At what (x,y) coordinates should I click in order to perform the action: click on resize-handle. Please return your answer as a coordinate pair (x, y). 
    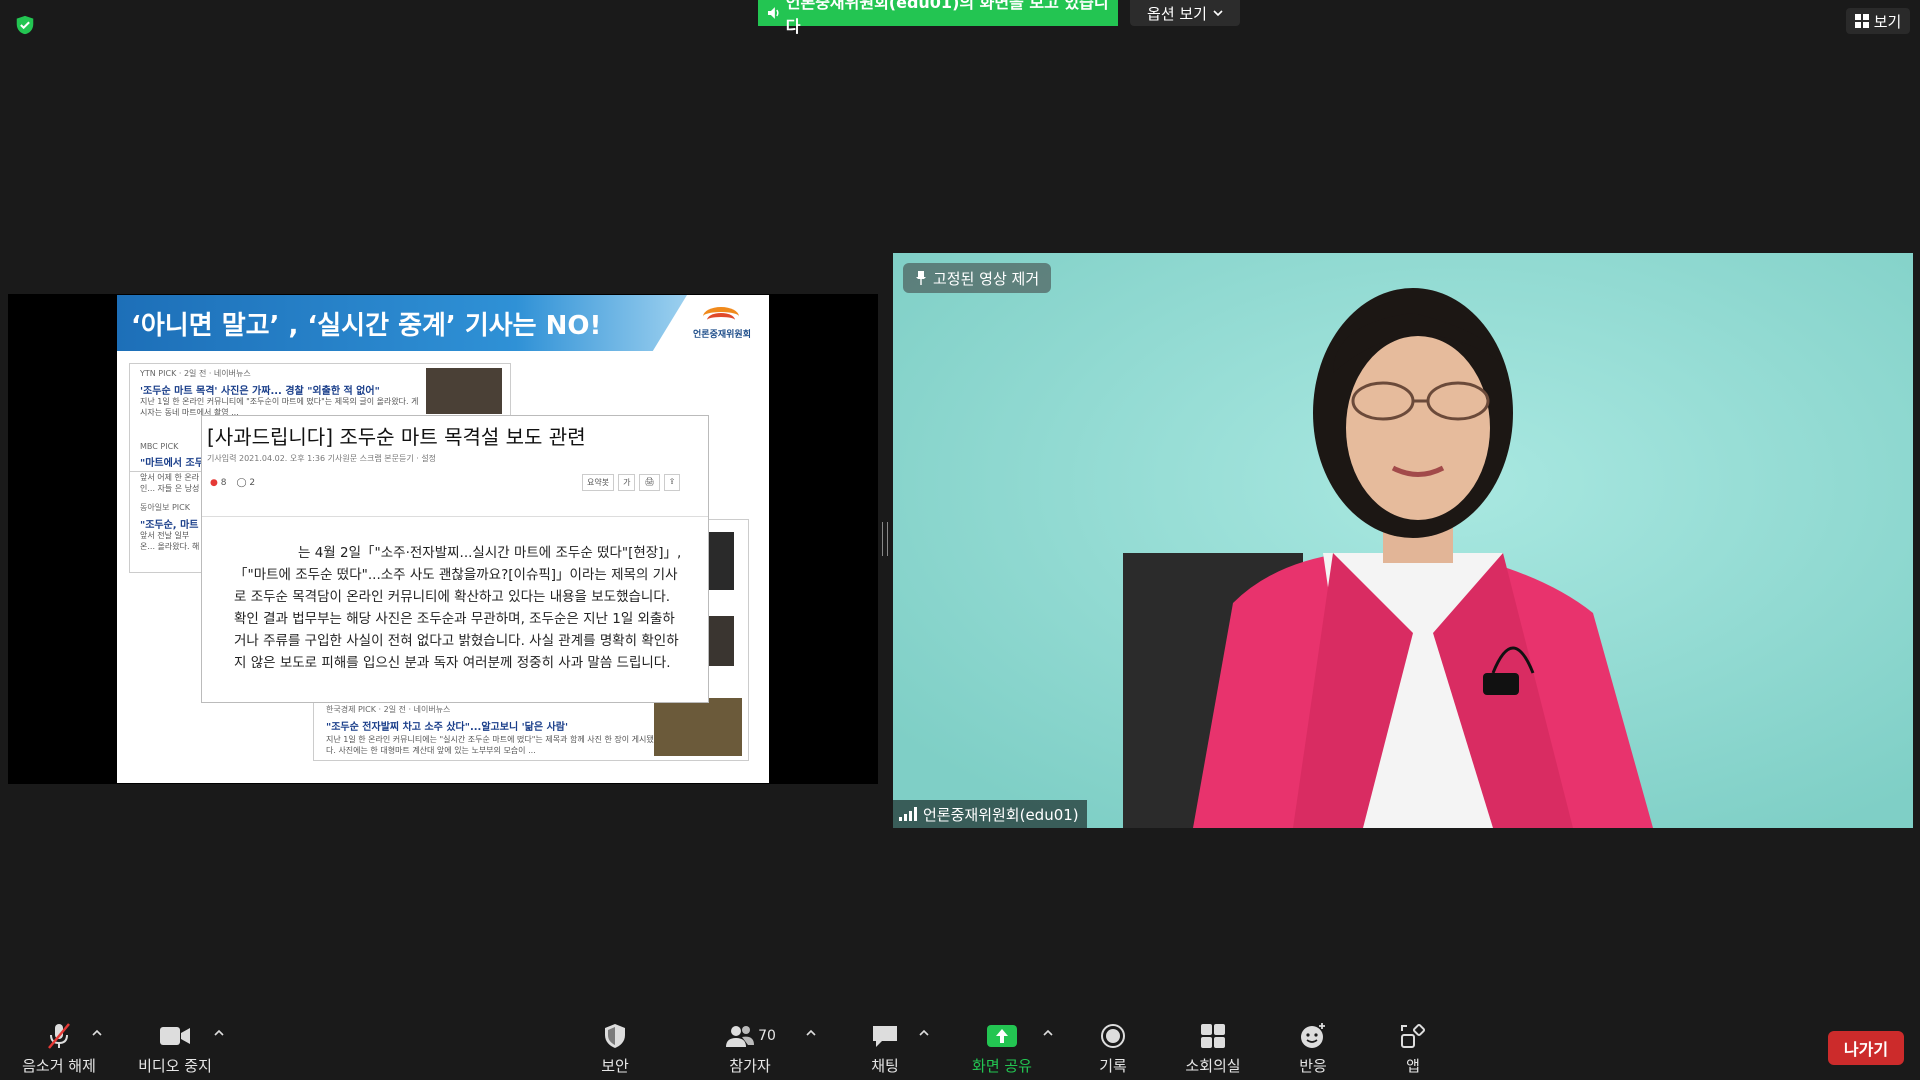
    Looking at the image, I should click on (885, 539).